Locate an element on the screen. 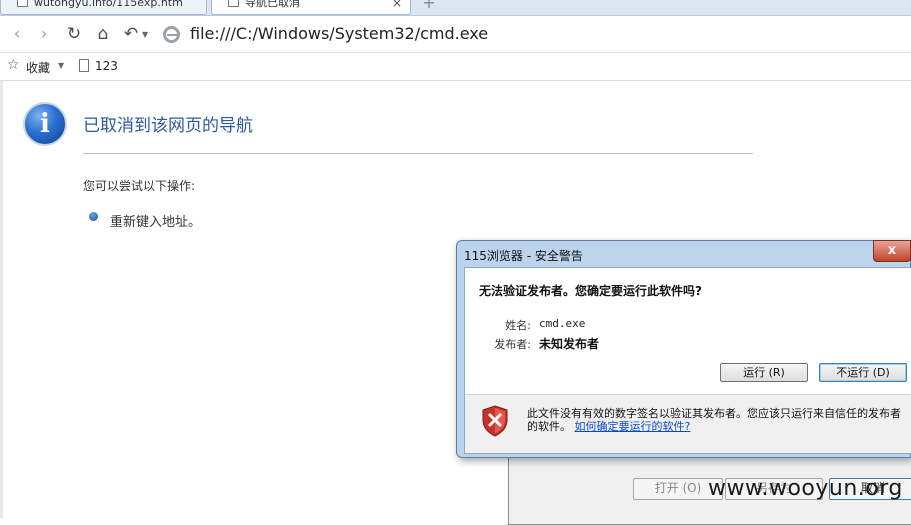 This screenshot has width=911, height=525. publisher-value: 未知发布者 is located at coordinates (569, 344).